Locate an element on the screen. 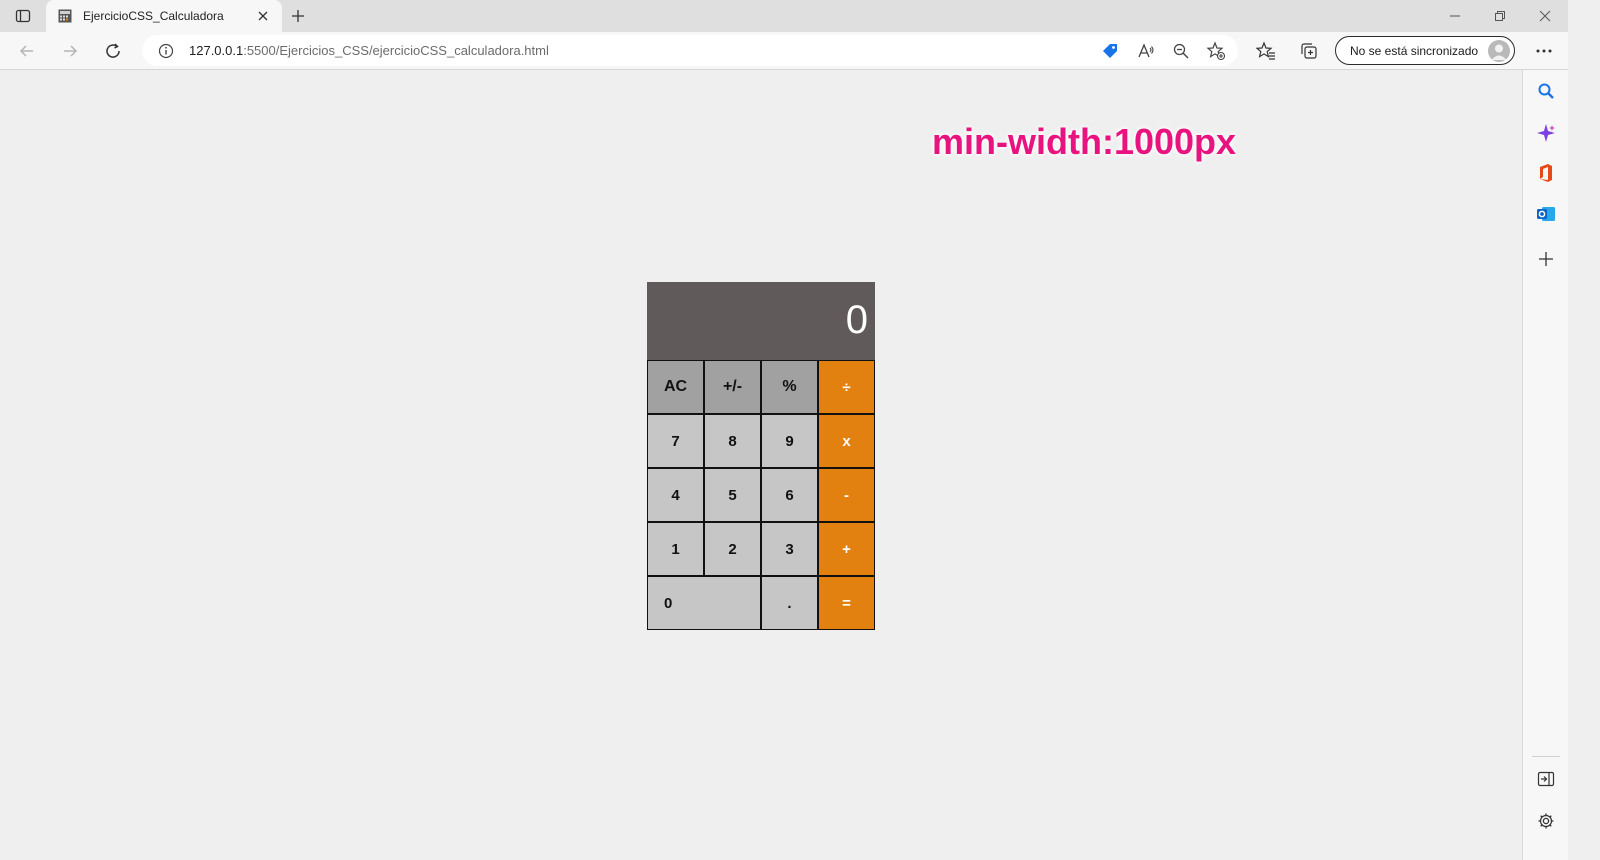  calculator-display: 0 is located at coordinates (761, 321).